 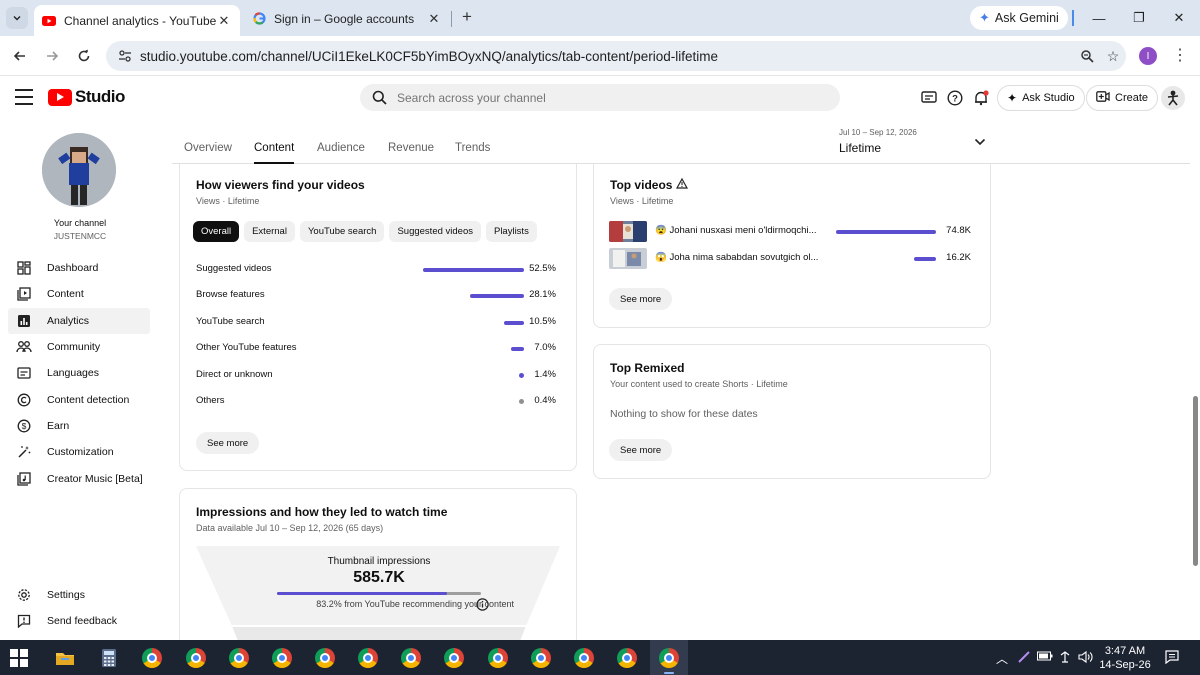 I want to click on close-window-button: ✕, so click(x=1179, y=18).